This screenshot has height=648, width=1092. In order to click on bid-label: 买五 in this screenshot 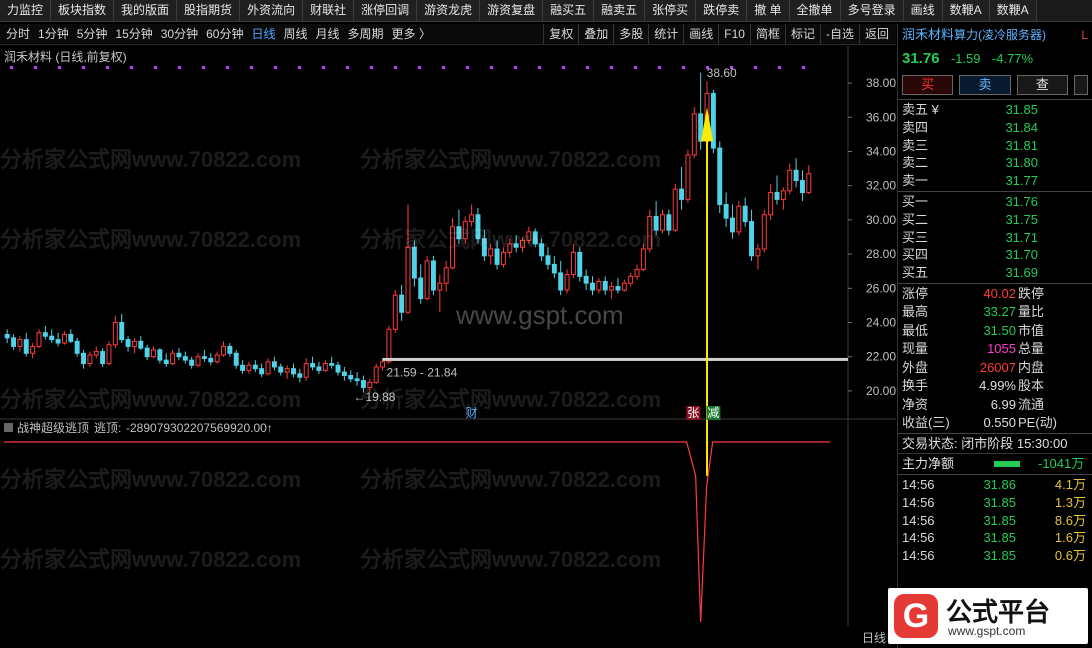, I will do `click(915, 273)`.